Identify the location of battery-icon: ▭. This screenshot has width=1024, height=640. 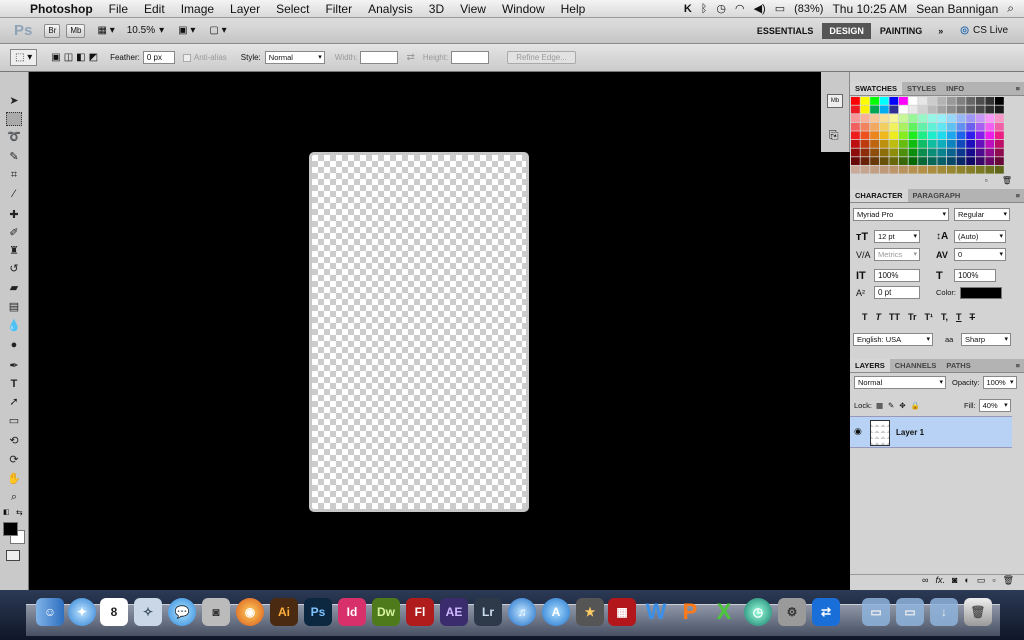
(780, 8).